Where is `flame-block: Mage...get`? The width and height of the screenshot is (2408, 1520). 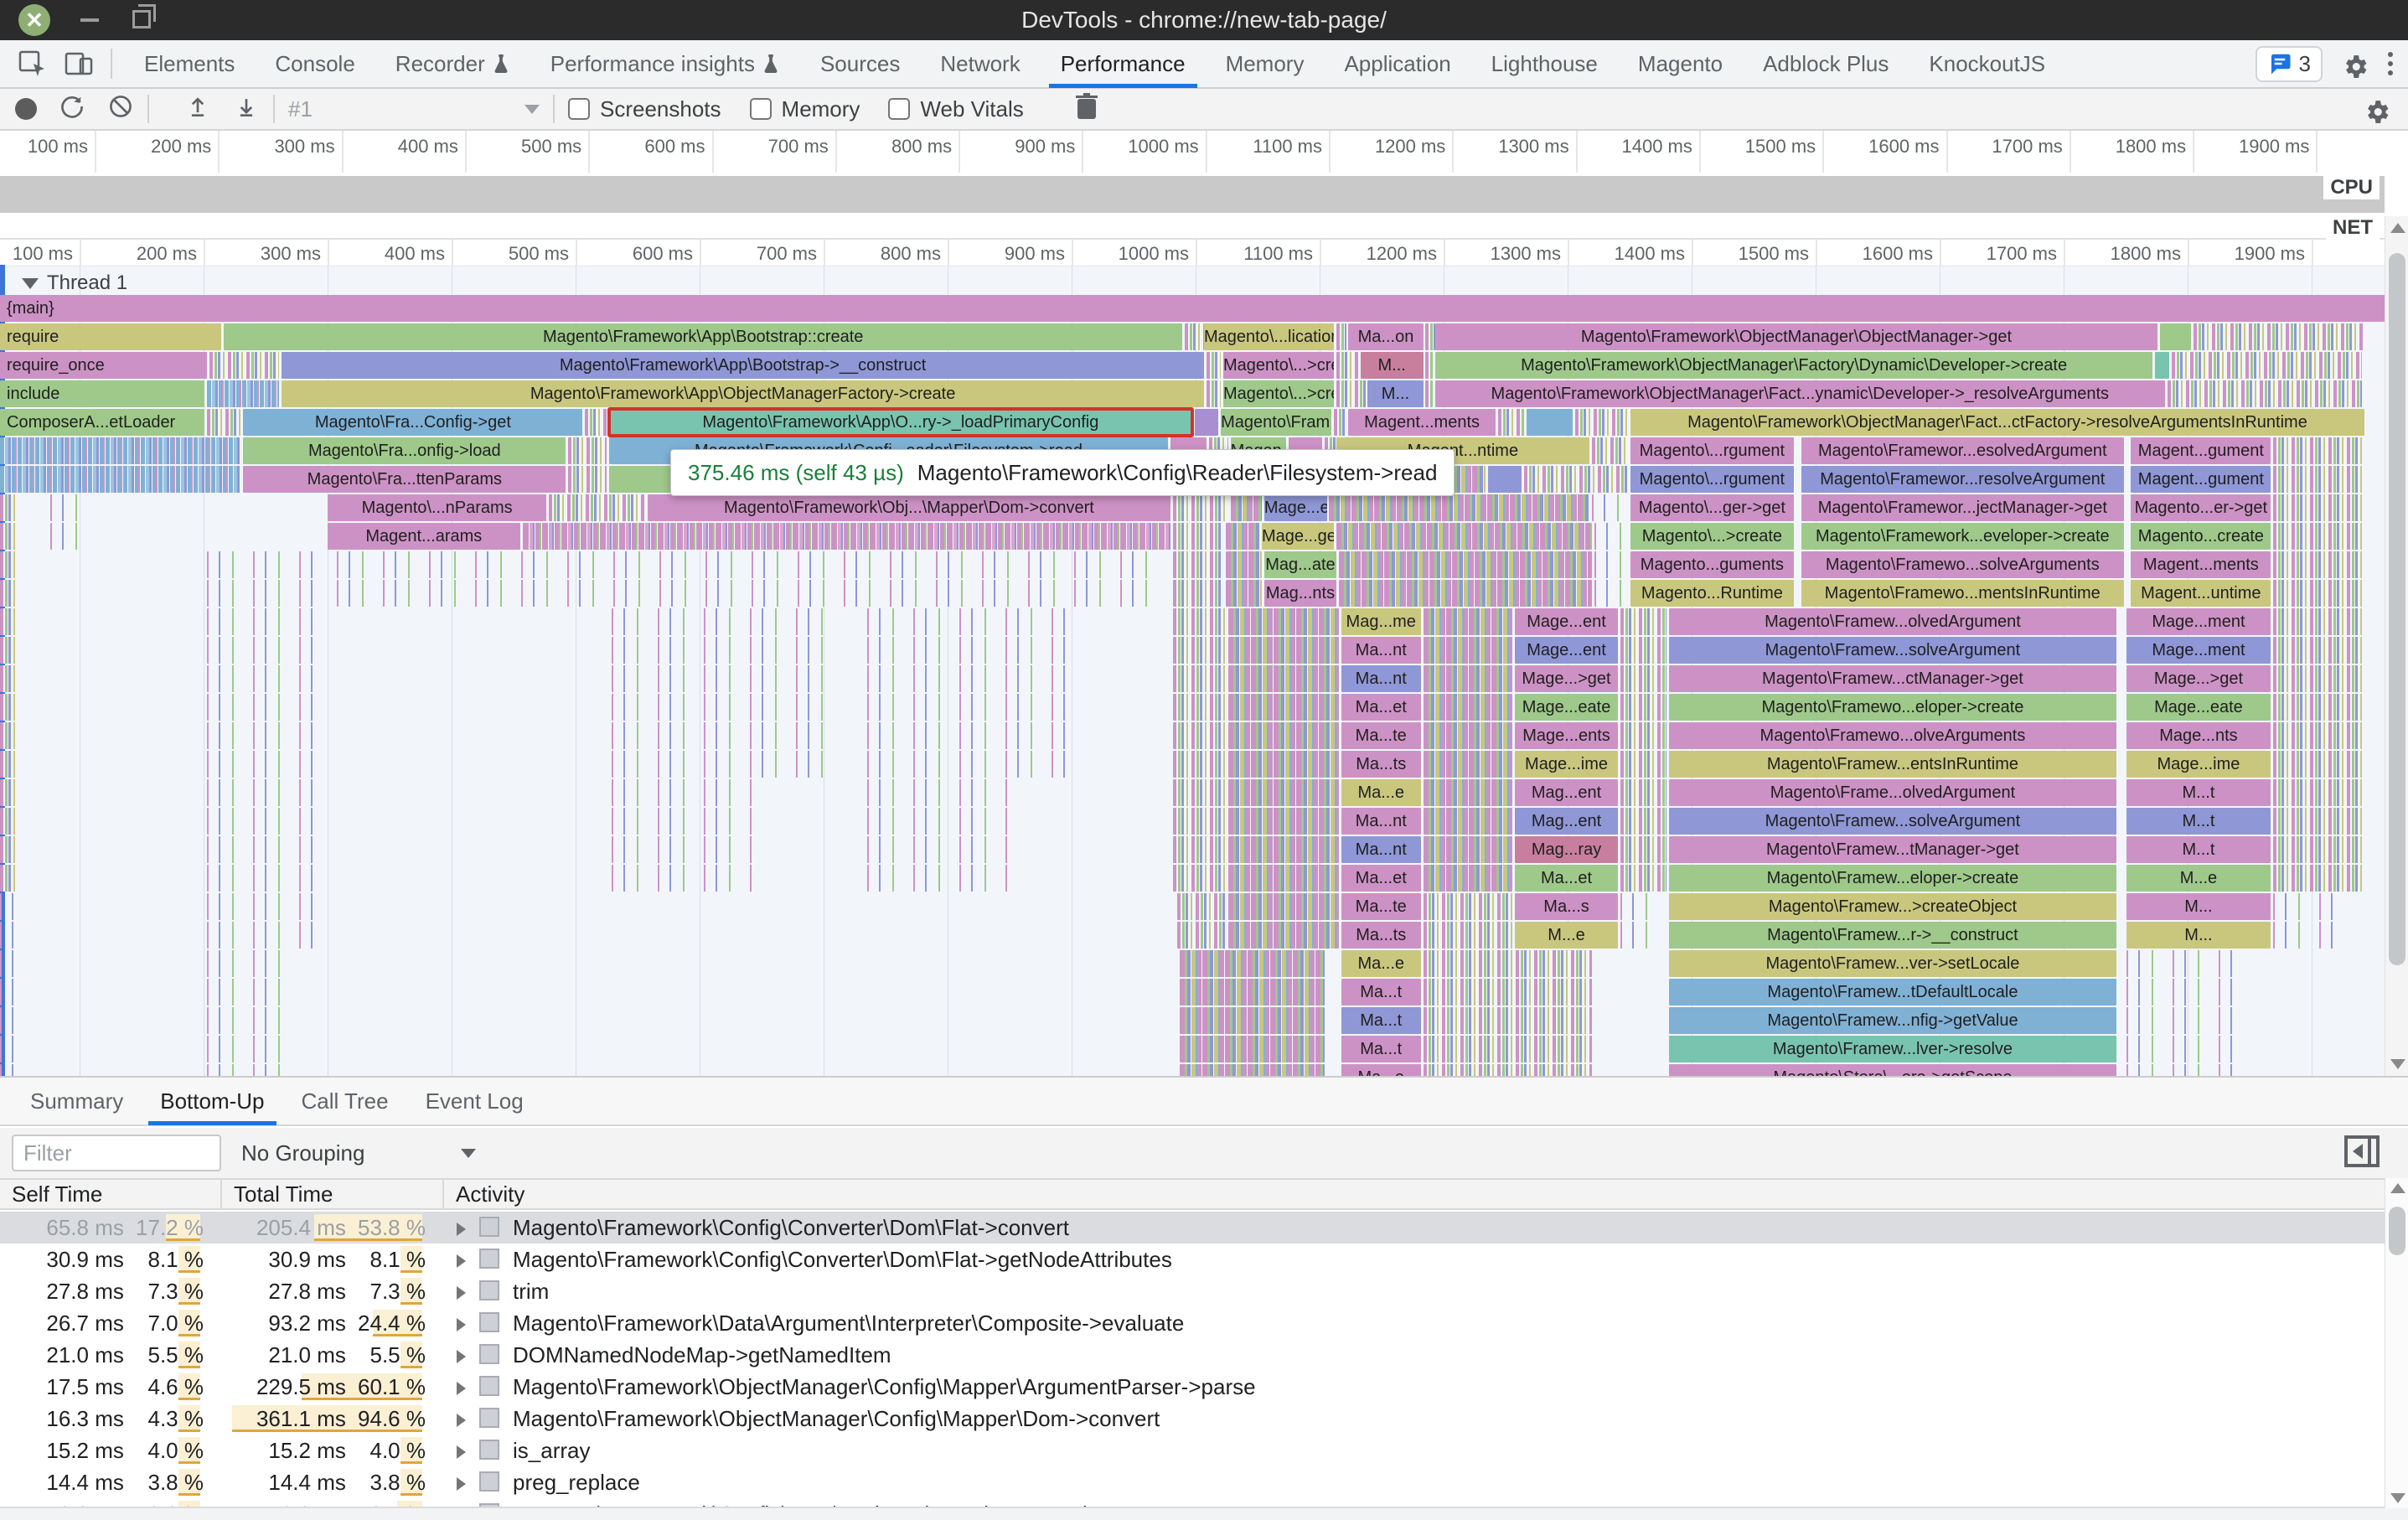 flame-block: Mage...get is located at coordinates (1298, 536).